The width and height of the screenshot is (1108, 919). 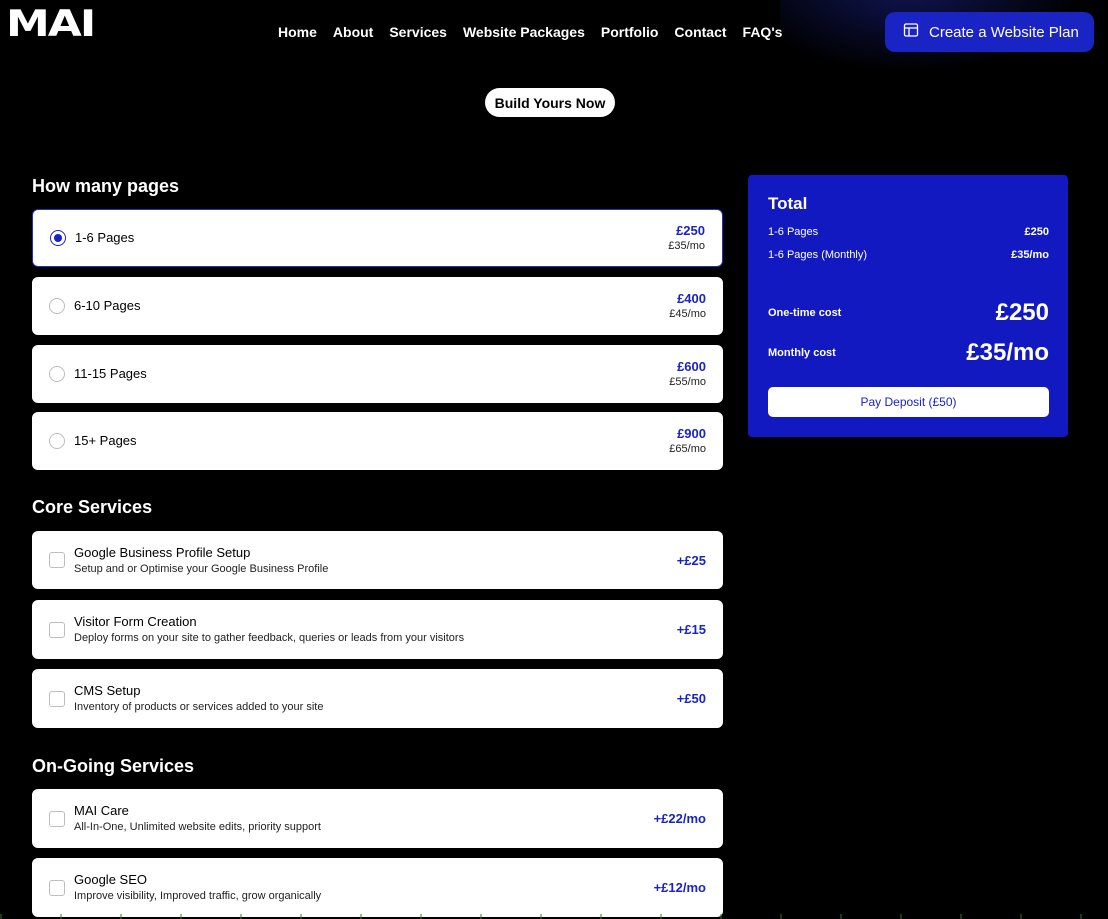 What do you see at coordinates (1036, 232) in the screenshot?
I see `total-line-value: £250` at bounding box center [1036, 232].